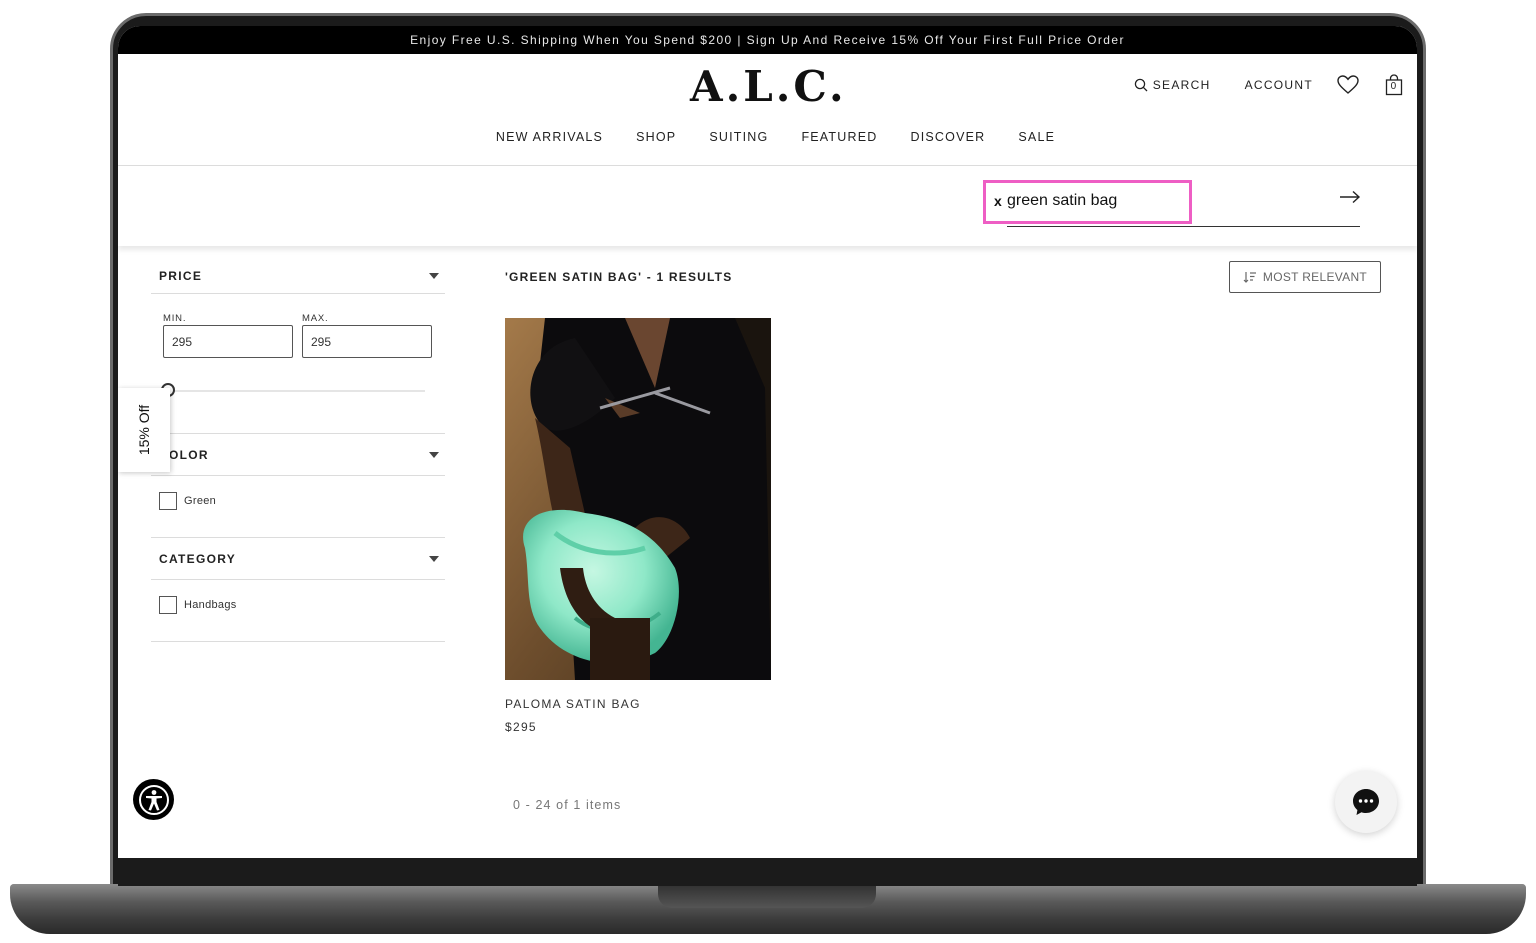  What do you see at coordinates (1249, 277) in the screenshot?
I see `sort-icon` at bounding box center [1249, 277].